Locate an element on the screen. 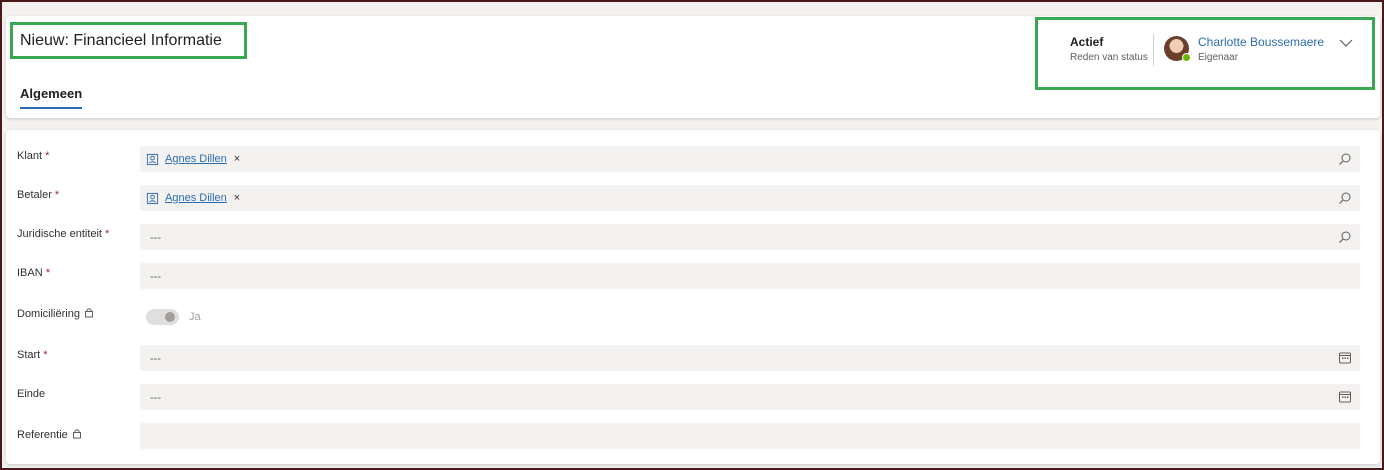 The width and height of the screenshot is (1384, 470). referentie-input is located at coordinates (750, 436).